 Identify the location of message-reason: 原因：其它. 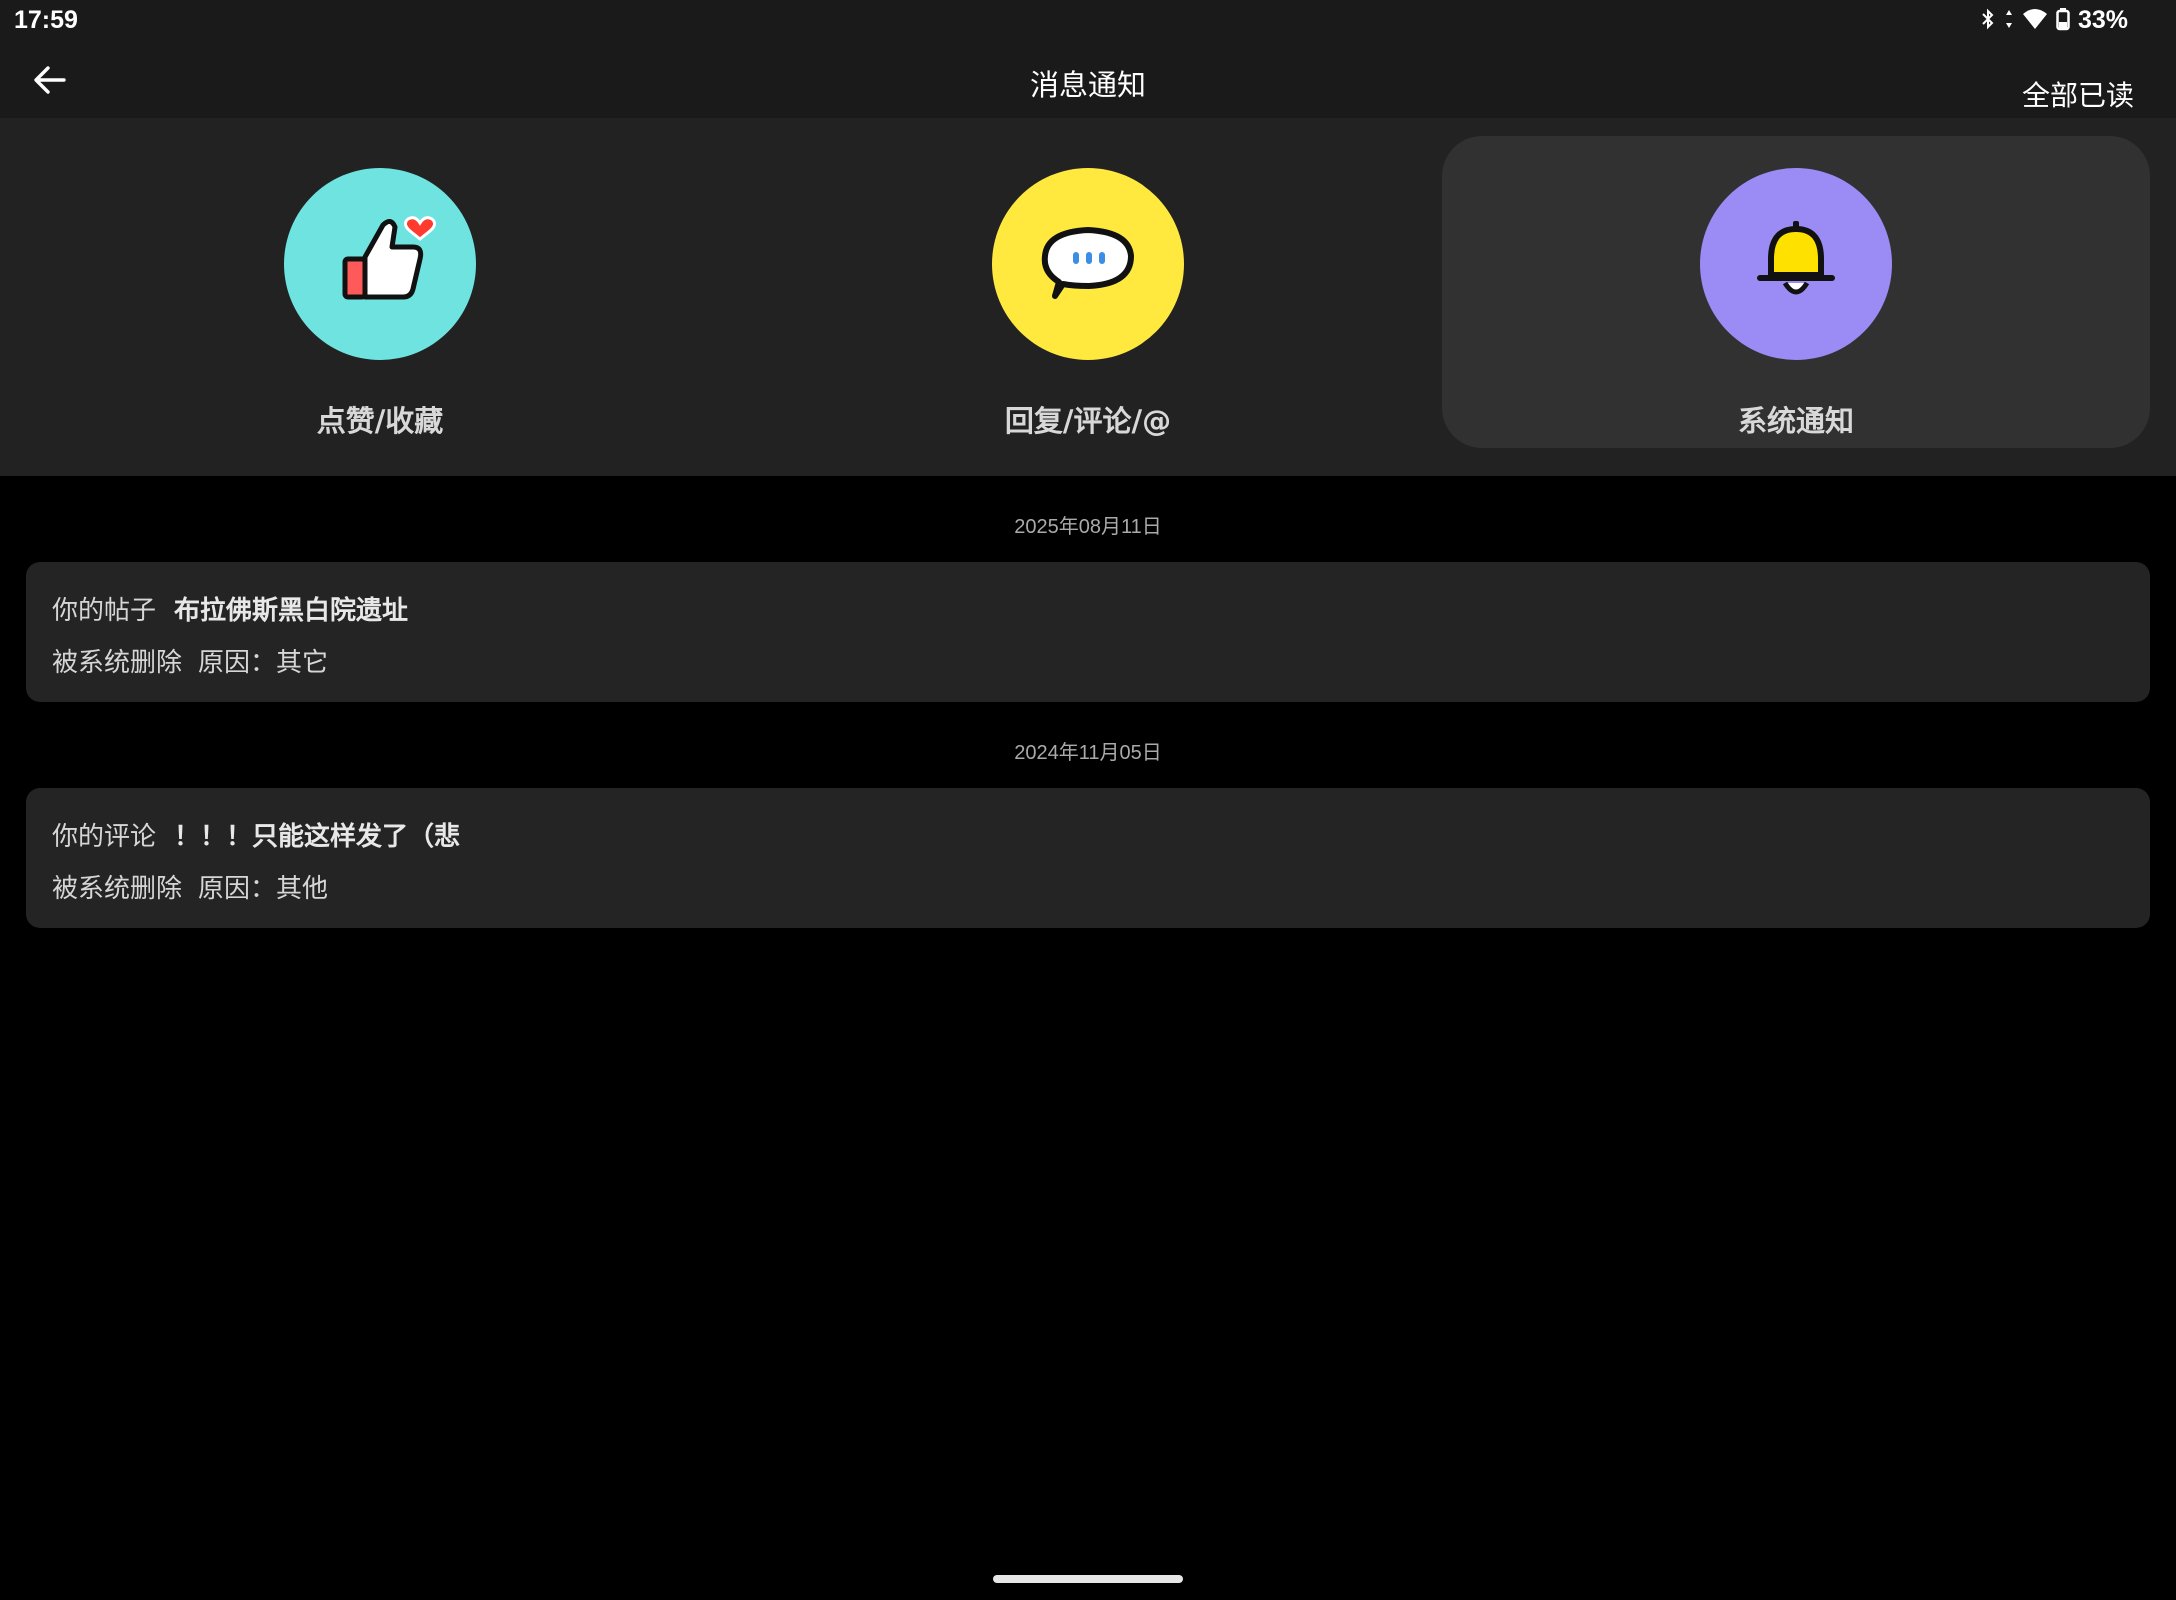
(263, 663).